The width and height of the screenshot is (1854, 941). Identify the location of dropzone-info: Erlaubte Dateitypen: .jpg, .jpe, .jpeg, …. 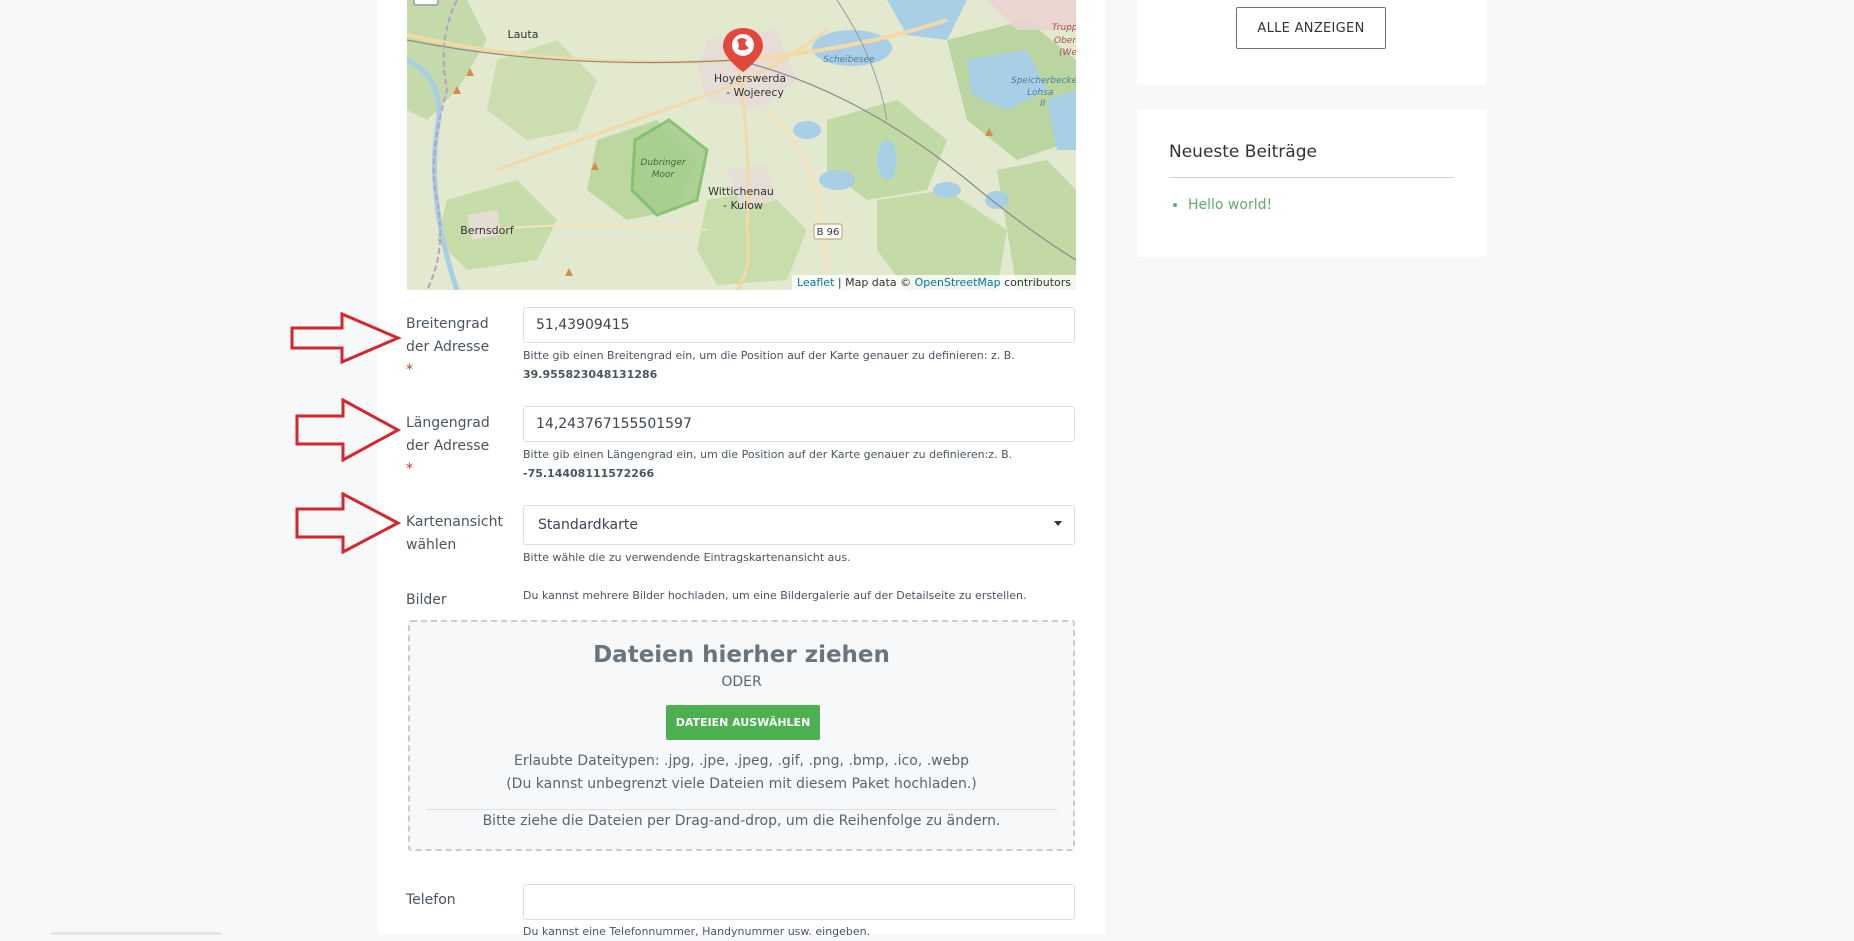
(741, 773).